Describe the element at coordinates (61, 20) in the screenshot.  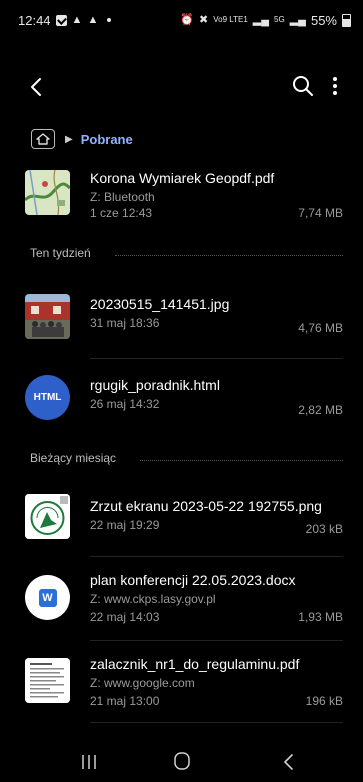
I see `gallery-notification-icon` at that location.